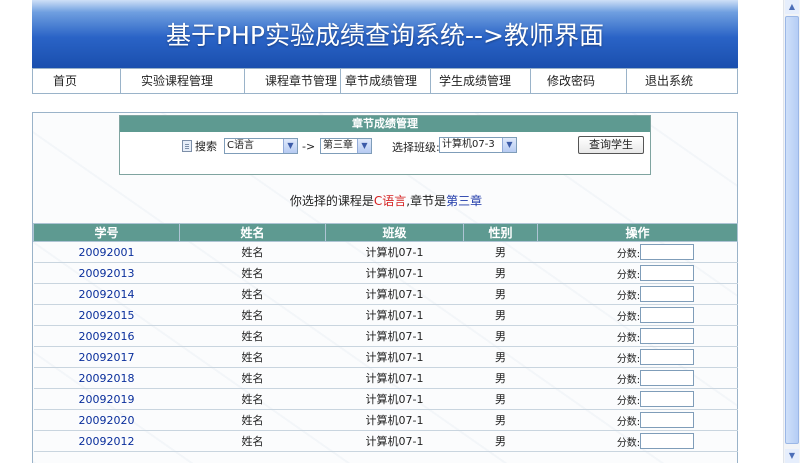  I want to click on student-id: 20092020, so click(106, 420).